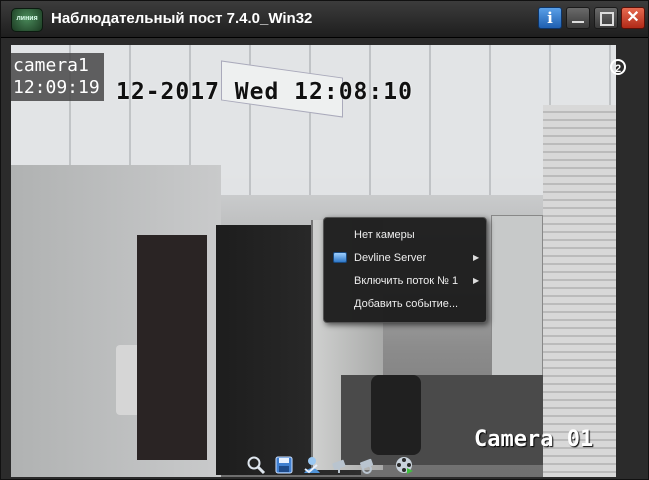 The height and width of the screenshot is (480, 649). Describe the element at coordinates (384, 235) in the screenshot. I see `menu-item-label: Нет камеры` at that location.